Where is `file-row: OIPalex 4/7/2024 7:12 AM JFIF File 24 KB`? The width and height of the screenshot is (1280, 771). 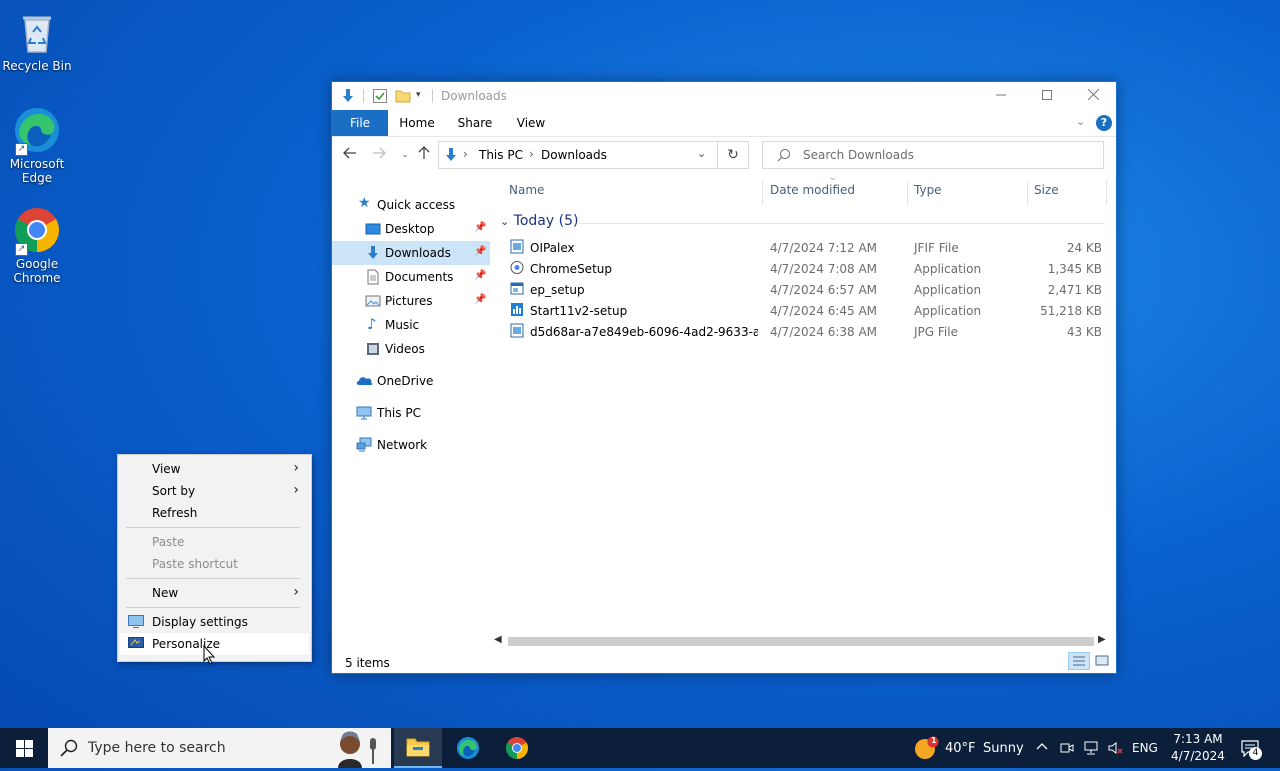
file-row: OIPalex 4/7/2024 7:12 AM JFIF File 24 KB is located at coordinates (808, 247).